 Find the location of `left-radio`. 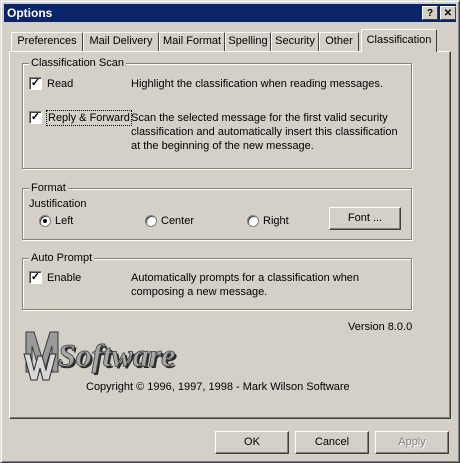

left-radio is located at coordinates (45, 221).